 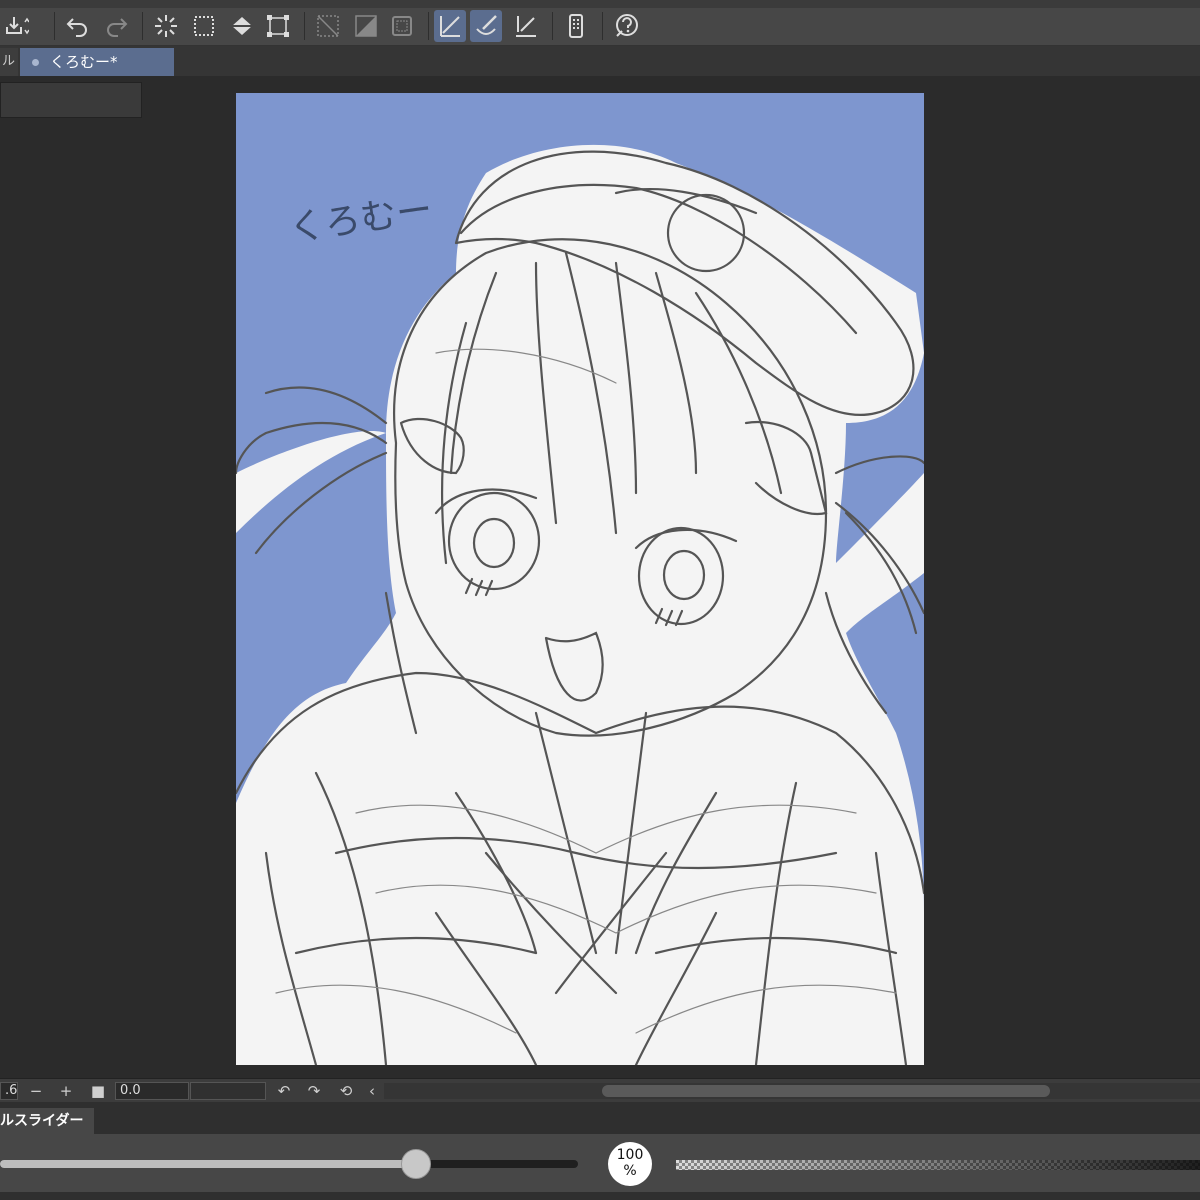 What do you see at coordinates (9, 1091) in the screenshot?
I see `zoom-field: .6` at bounding box center [9, 1091].